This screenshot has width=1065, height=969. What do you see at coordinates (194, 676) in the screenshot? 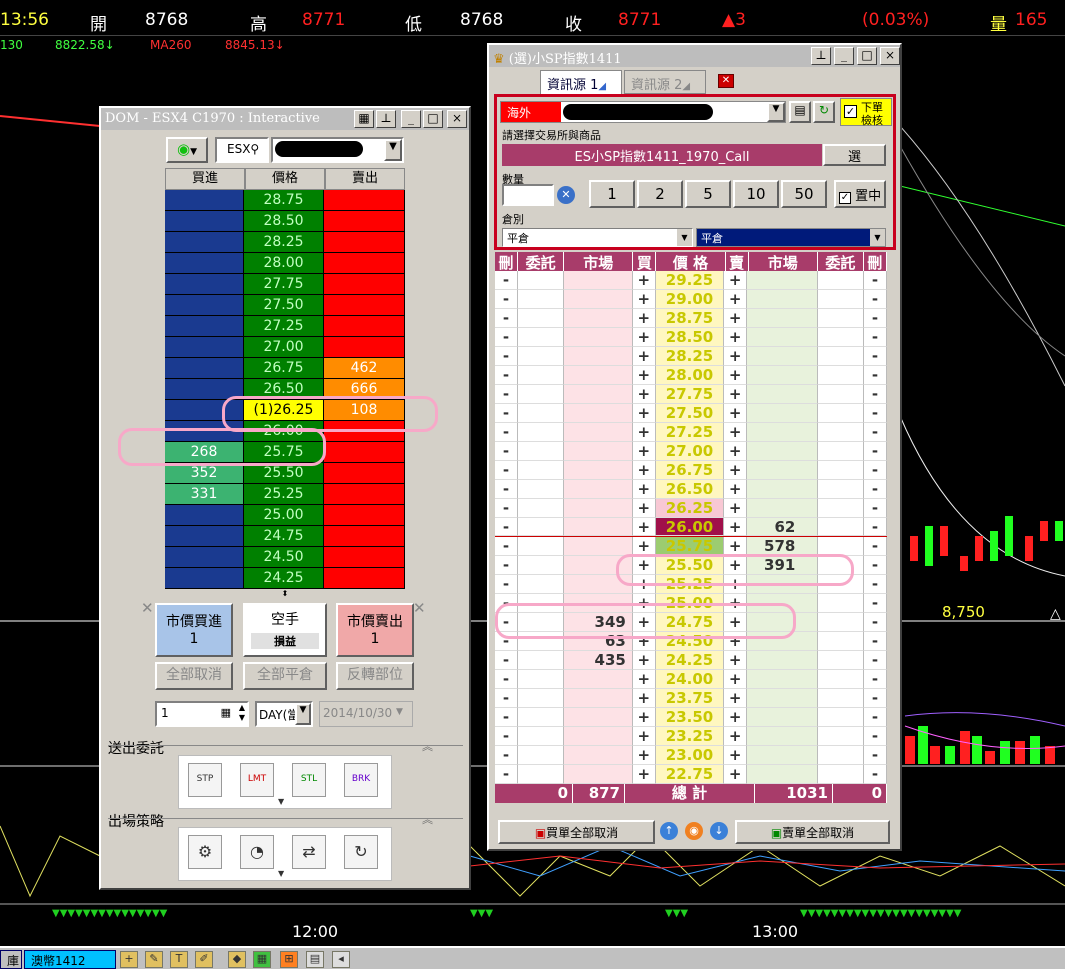
I see `cancel-all-button: 全部取消` at bounding box center [194, 676].